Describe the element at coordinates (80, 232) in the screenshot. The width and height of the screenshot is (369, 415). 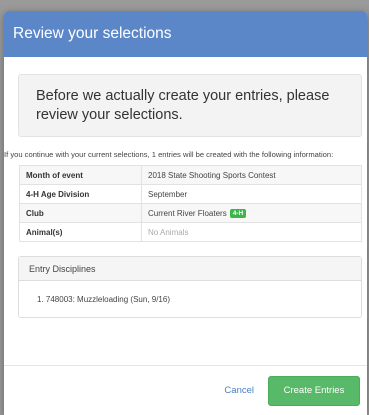
I see `animals-label: Animal(s)` at that location.